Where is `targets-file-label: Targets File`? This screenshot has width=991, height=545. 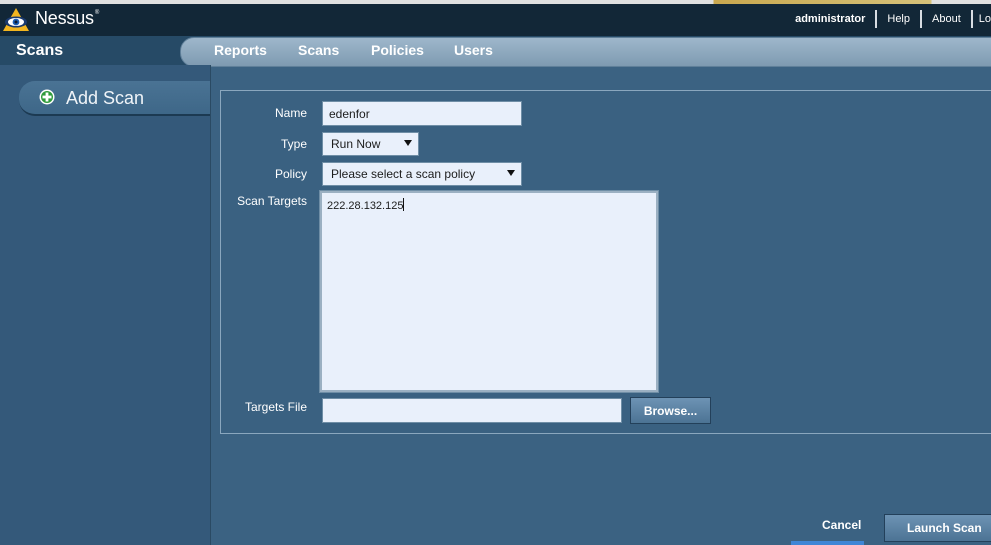 targets-file-label: Targets File is located at coordinates (275, 407).